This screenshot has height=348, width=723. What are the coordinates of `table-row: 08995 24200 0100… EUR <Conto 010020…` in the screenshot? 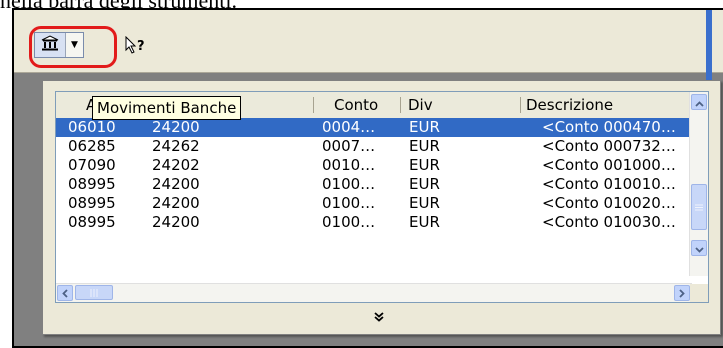 It's located at (374, 203).